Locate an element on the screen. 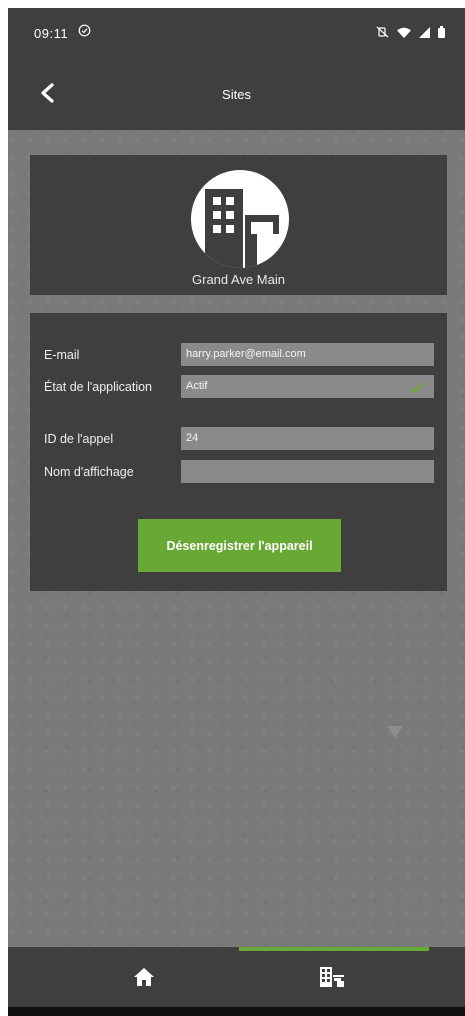 The width and height of the screenshot is (465, 1016). email-field: harry.parker@email.com is located at coordinates (307, 354).